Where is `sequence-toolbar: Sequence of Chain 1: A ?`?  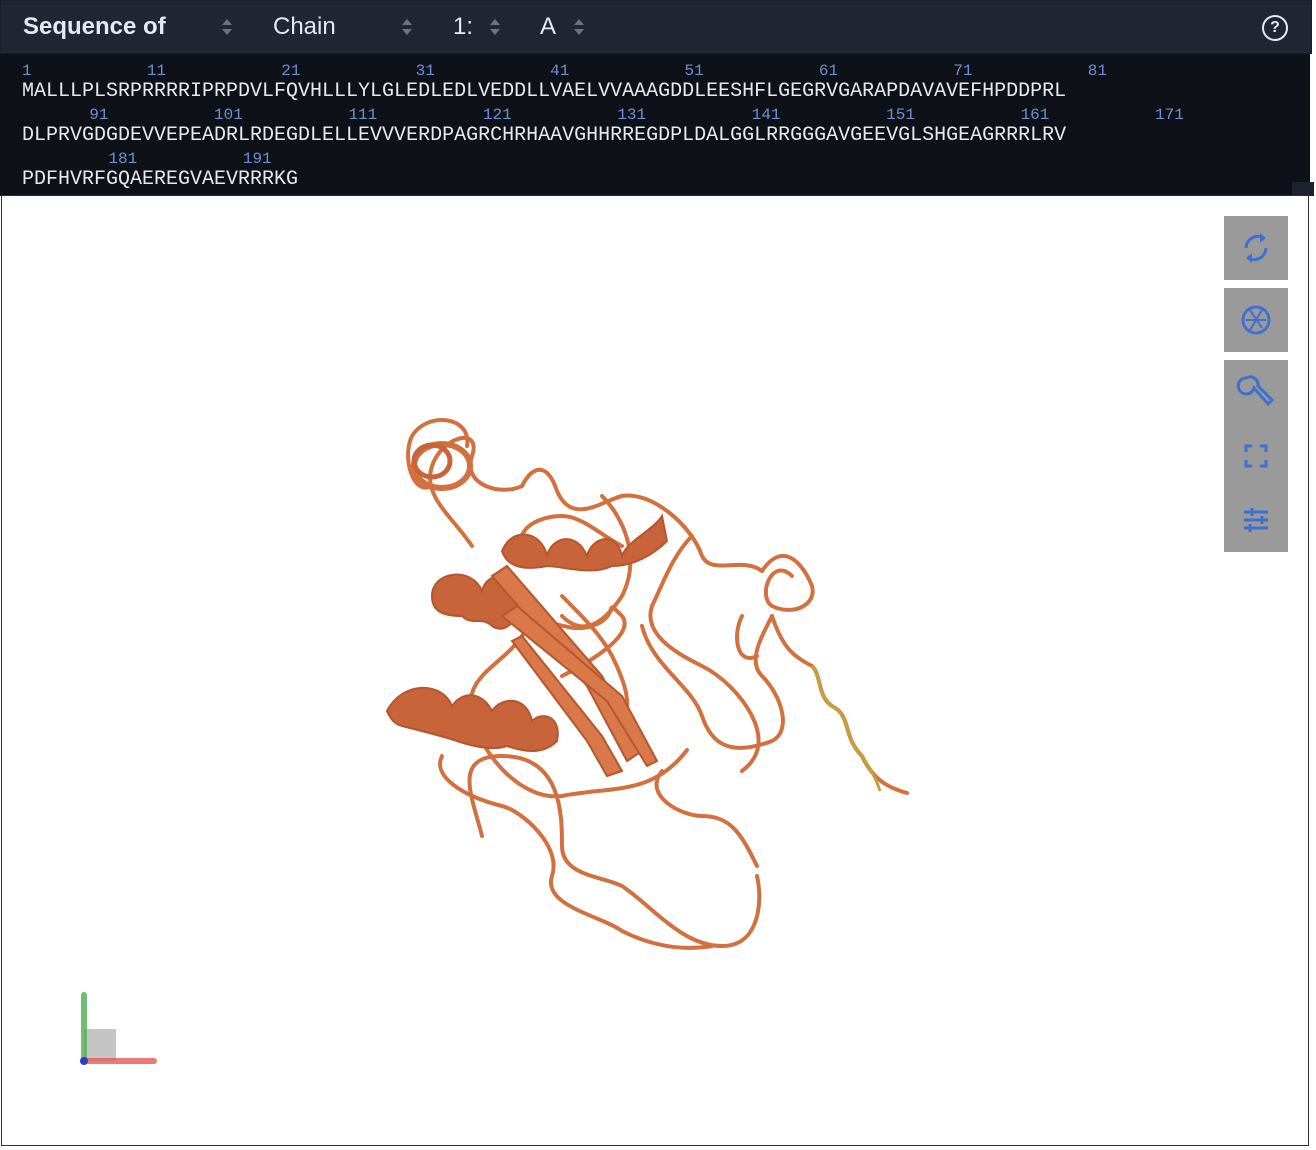 sequence-toolbar: Sequence of Chain 1: A ? is located at coordinates (656, 27).